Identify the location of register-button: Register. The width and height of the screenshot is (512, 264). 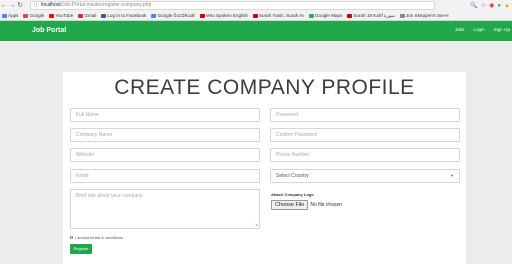
(81, 249).